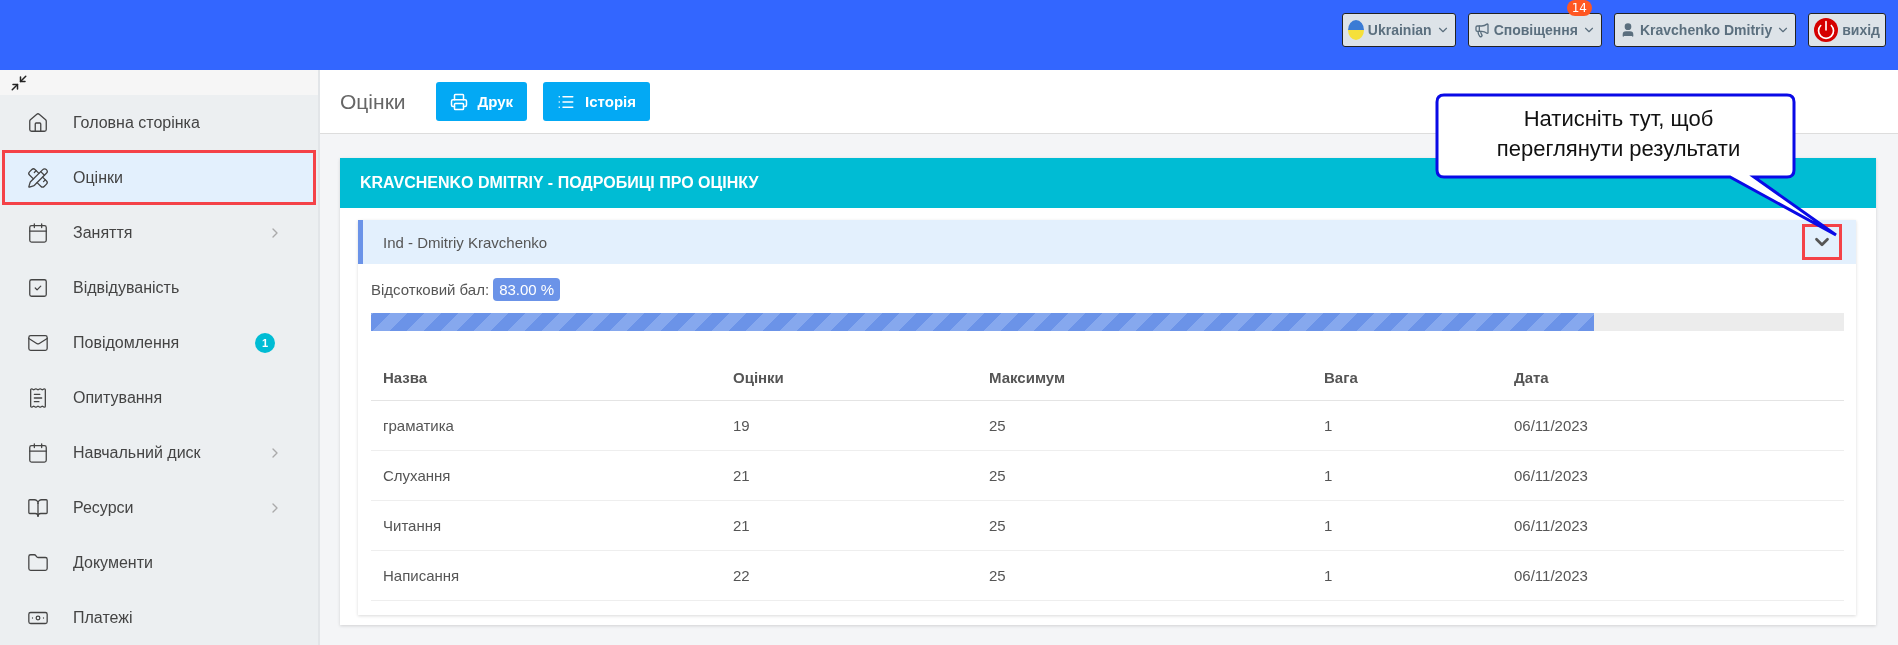 The image size is (1898, 645). What do you see at coordinates (118, 397) in the screenshot?
I see `sidebar-item-label: Опитування` at bounding box center [118, 397].